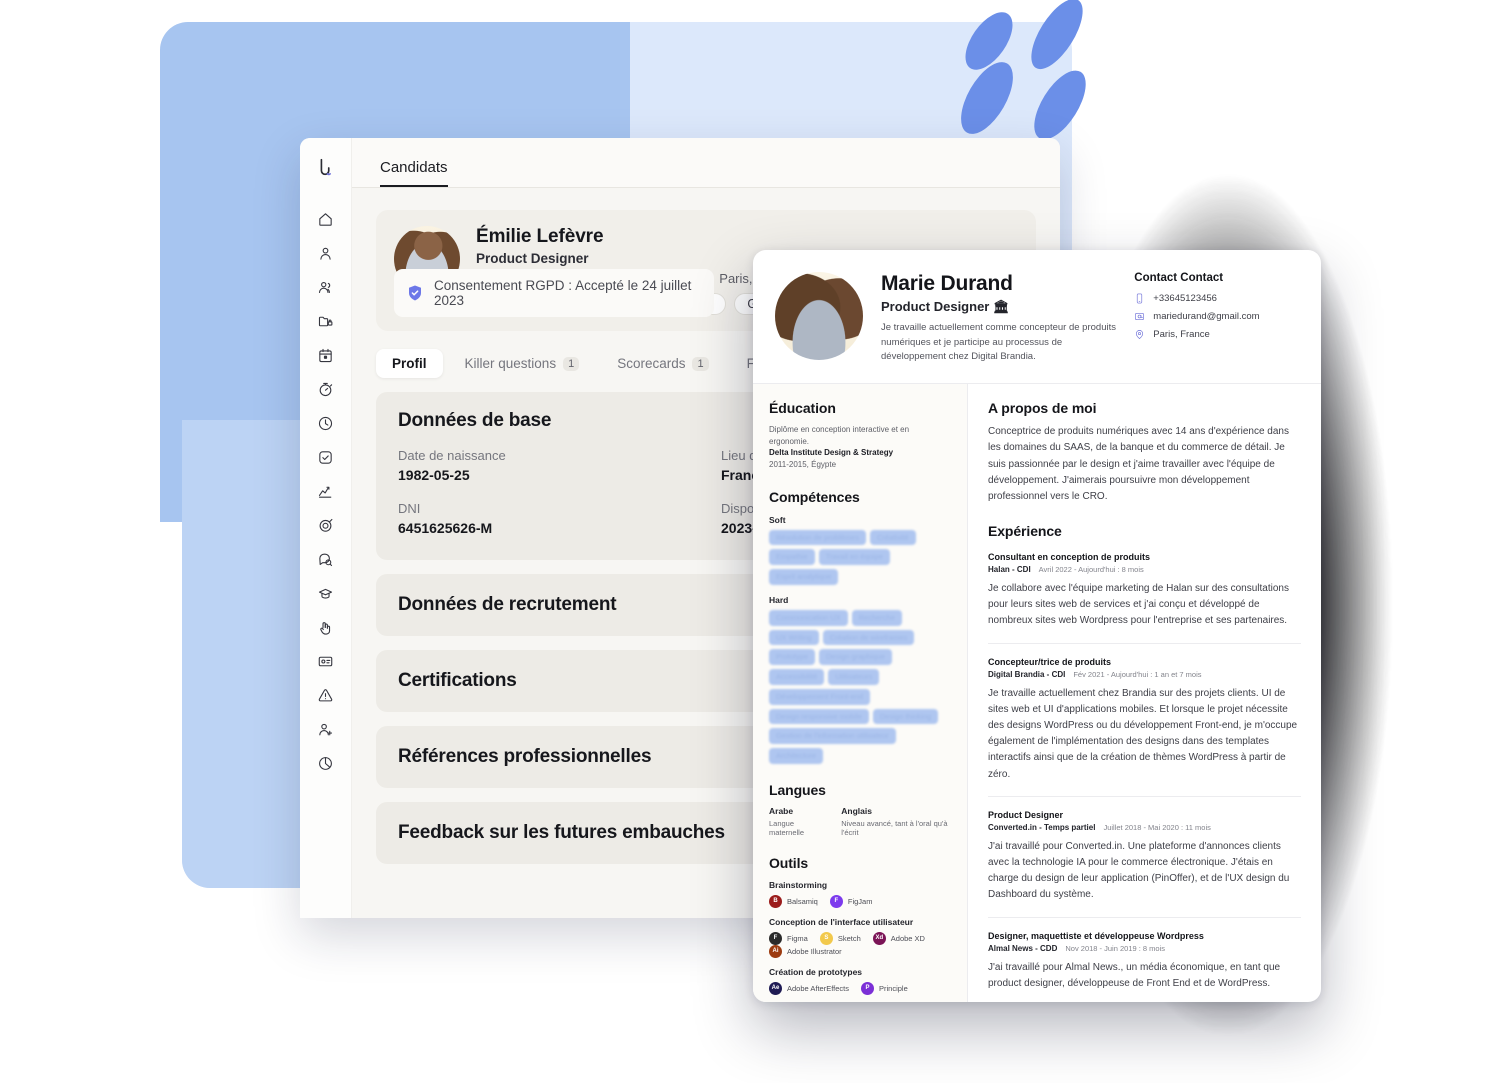 The height and width of the screenshot is (1083, 1500). What do you see at coordinates (571, 363) in the screenshot?
I see `tab-count-badge: 1` at bounding box center [571, 363].